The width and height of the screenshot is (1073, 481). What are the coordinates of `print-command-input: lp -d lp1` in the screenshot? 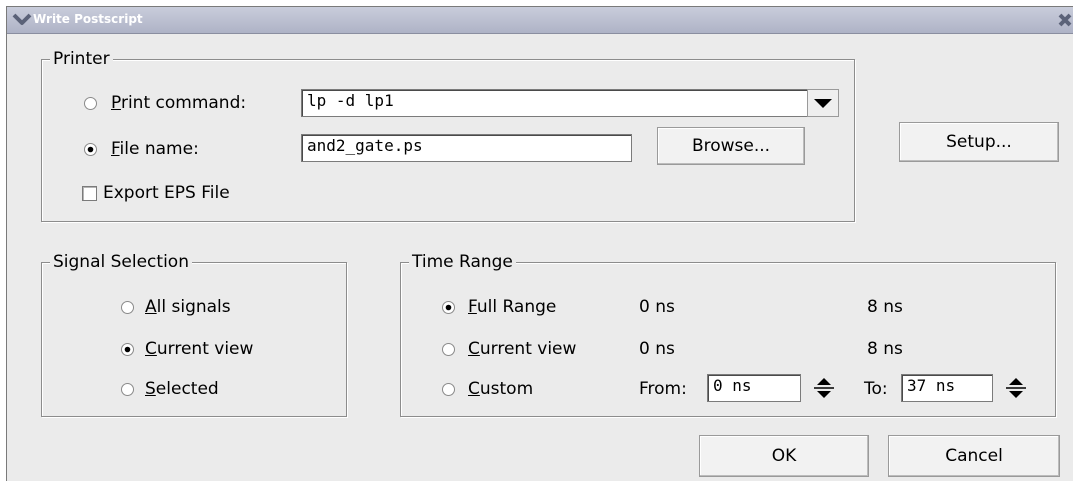 It's located at (555, 103).